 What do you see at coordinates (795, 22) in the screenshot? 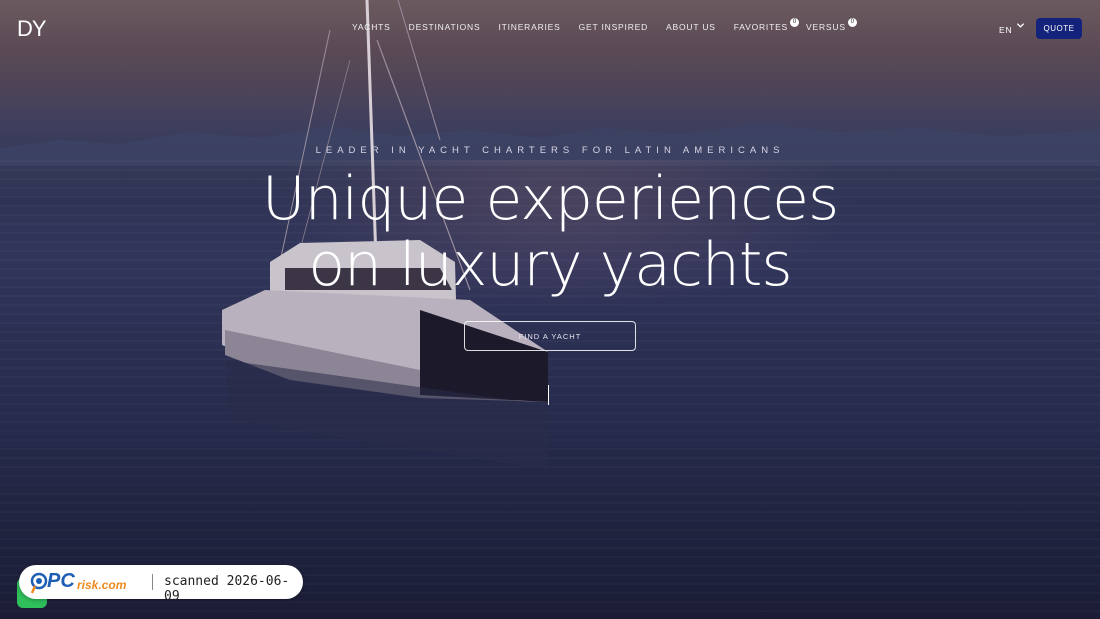
I see `favorites-count-badge: 0` at bounding box center [795, 22].